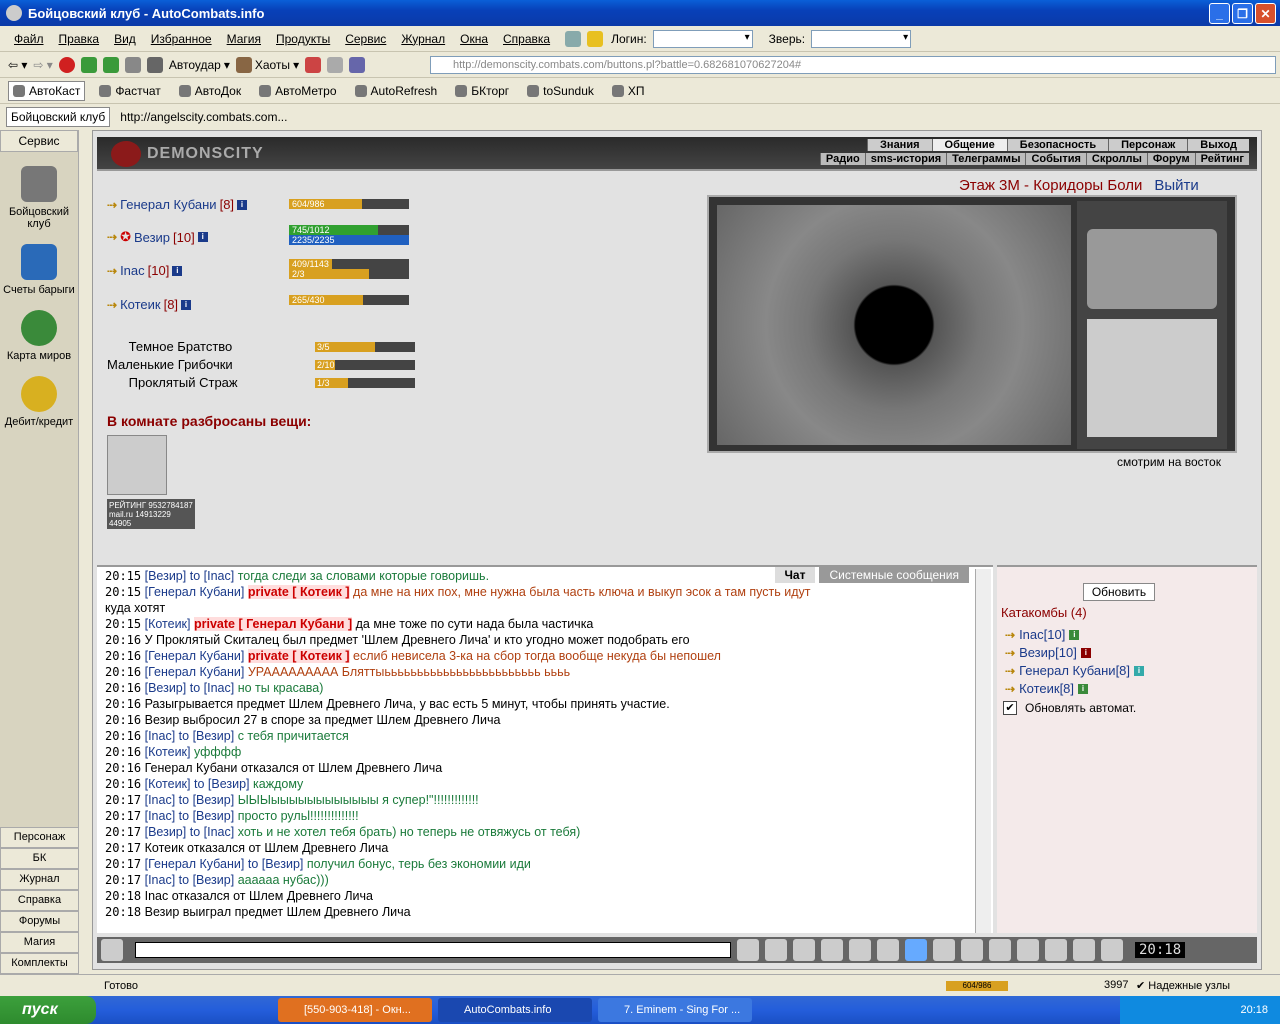  I want to click on rtb-icon, so click(573, 38).